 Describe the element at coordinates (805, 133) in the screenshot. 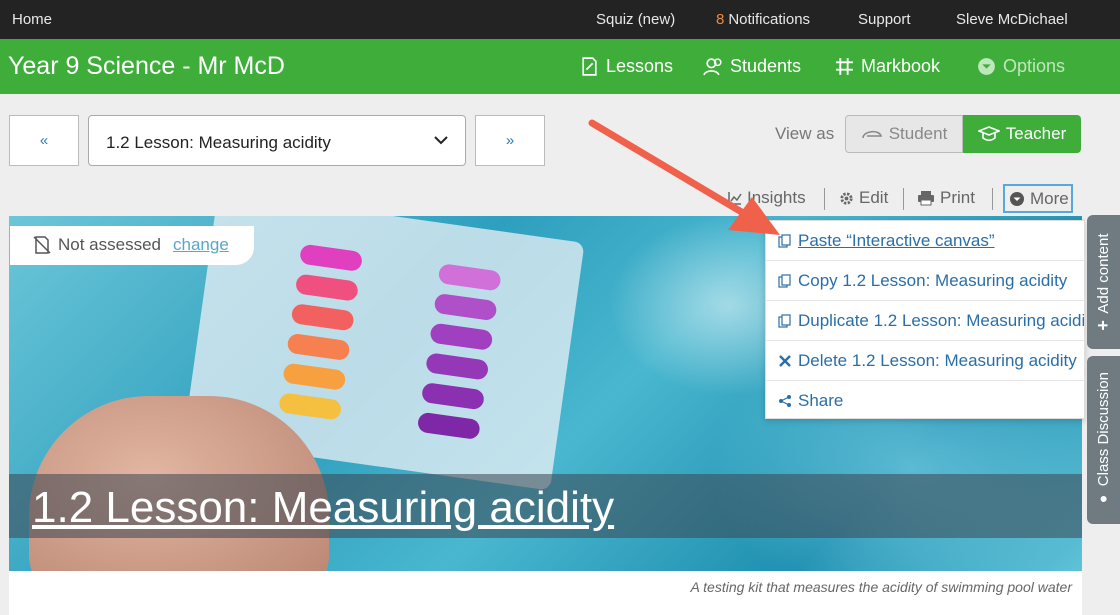

I see `view-as-label: View as` at that location.